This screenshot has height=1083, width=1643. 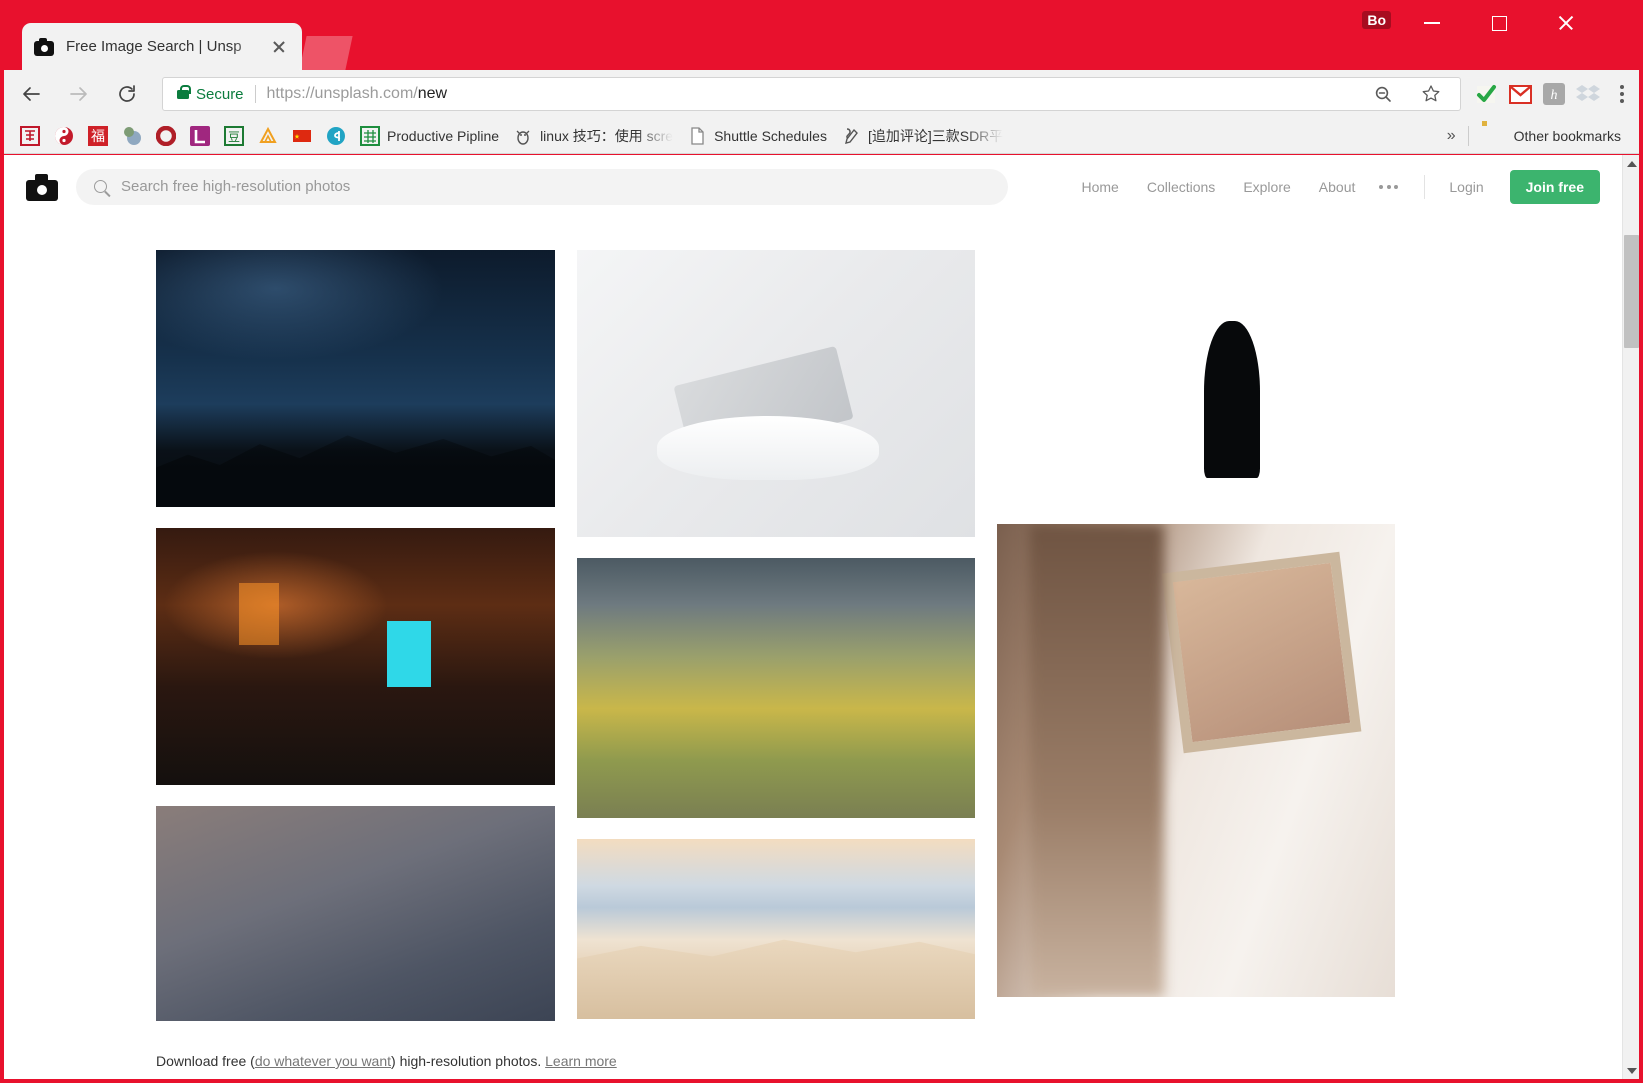 What do you see at coordinates (1451, 136) in the screenshot?
I see `chevrons-right-icon: »` at bounding box center [1451, 136].